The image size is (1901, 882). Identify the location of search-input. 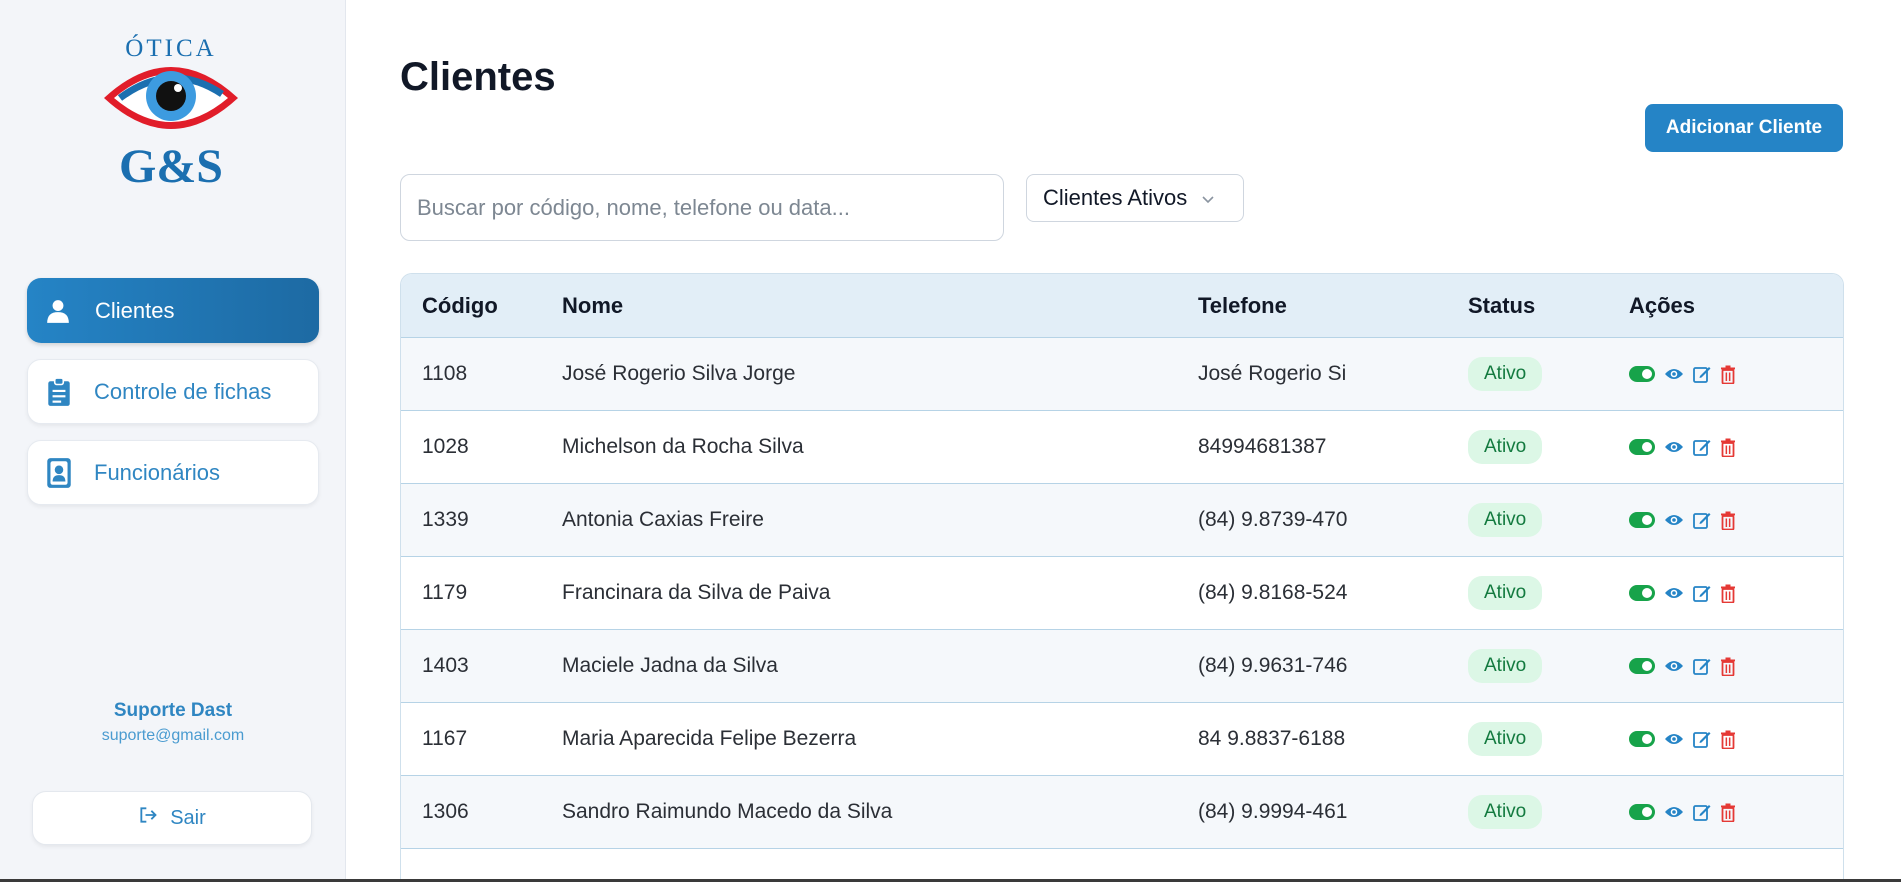
(702, 207).